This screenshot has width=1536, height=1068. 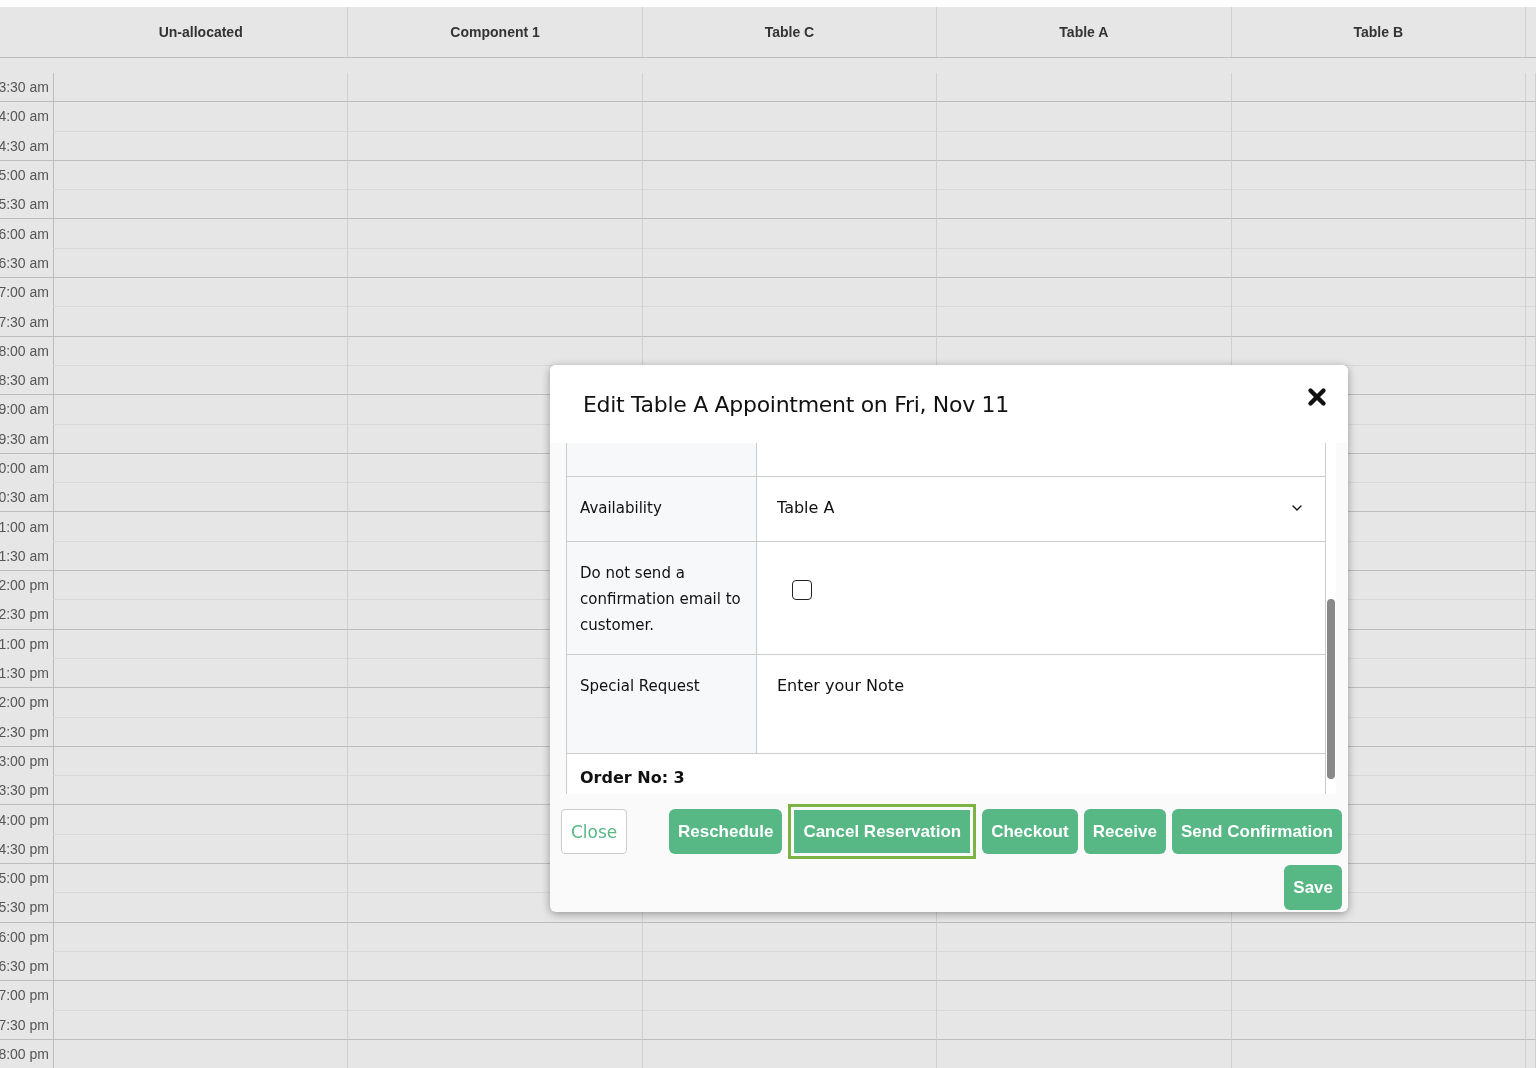 What do you see at coordinates (725, 831) in the screenshot?
I see `action-button: Reschedule` at bounding box center [725, 831].